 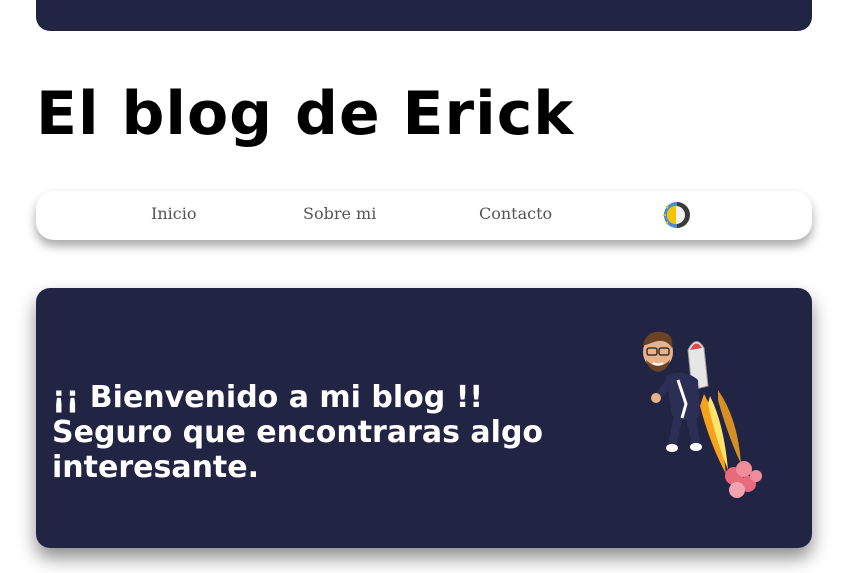 I want to click on theme-toggle-button, so click(x=676, y=215).